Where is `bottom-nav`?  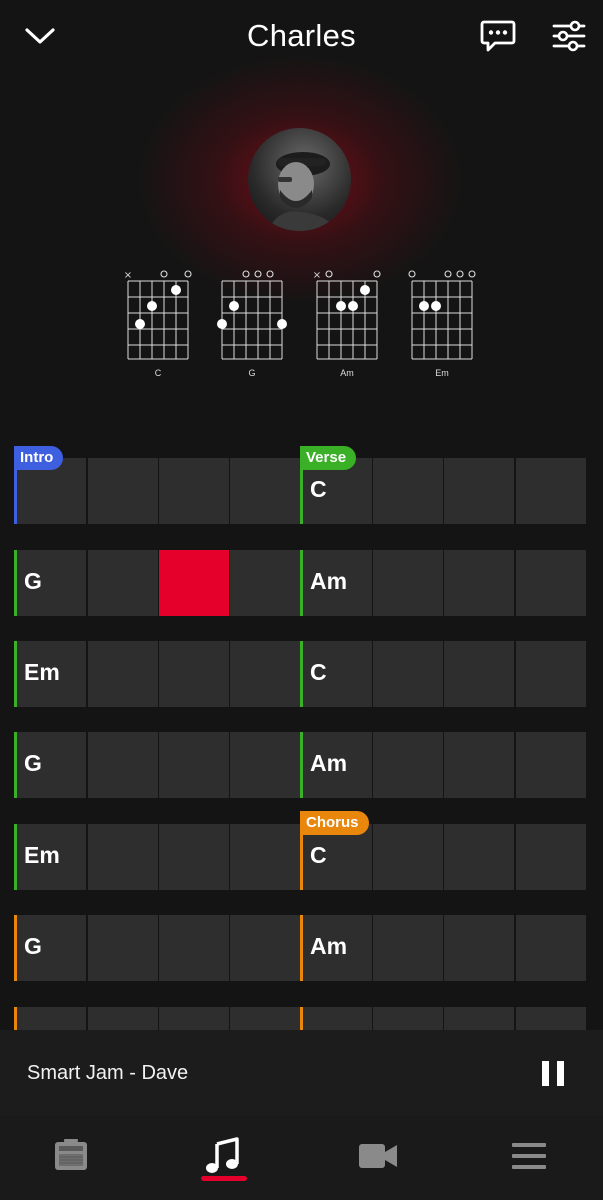 bottom-nav is located at coordinates (301, 1158).